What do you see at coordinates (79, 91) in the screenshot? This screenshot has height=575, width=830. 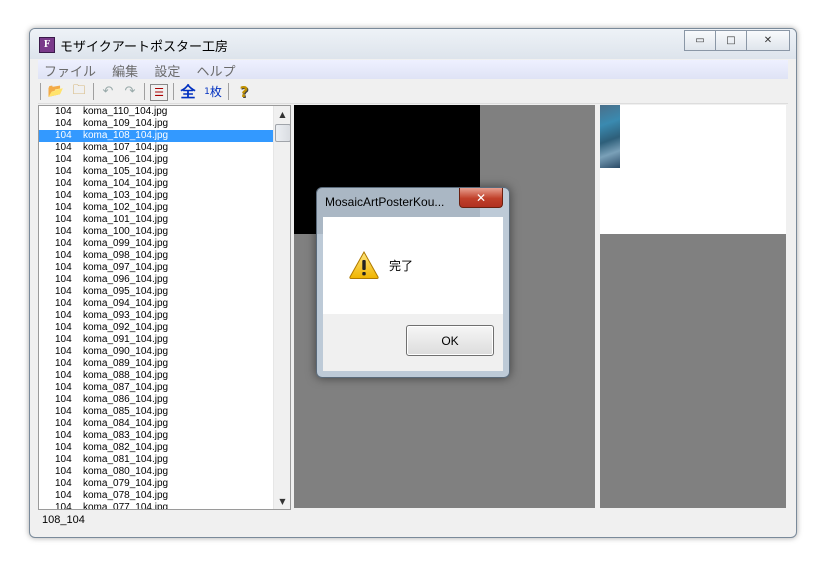 I see `new-folder-button: 🗀` at bounding box center [79, 91].